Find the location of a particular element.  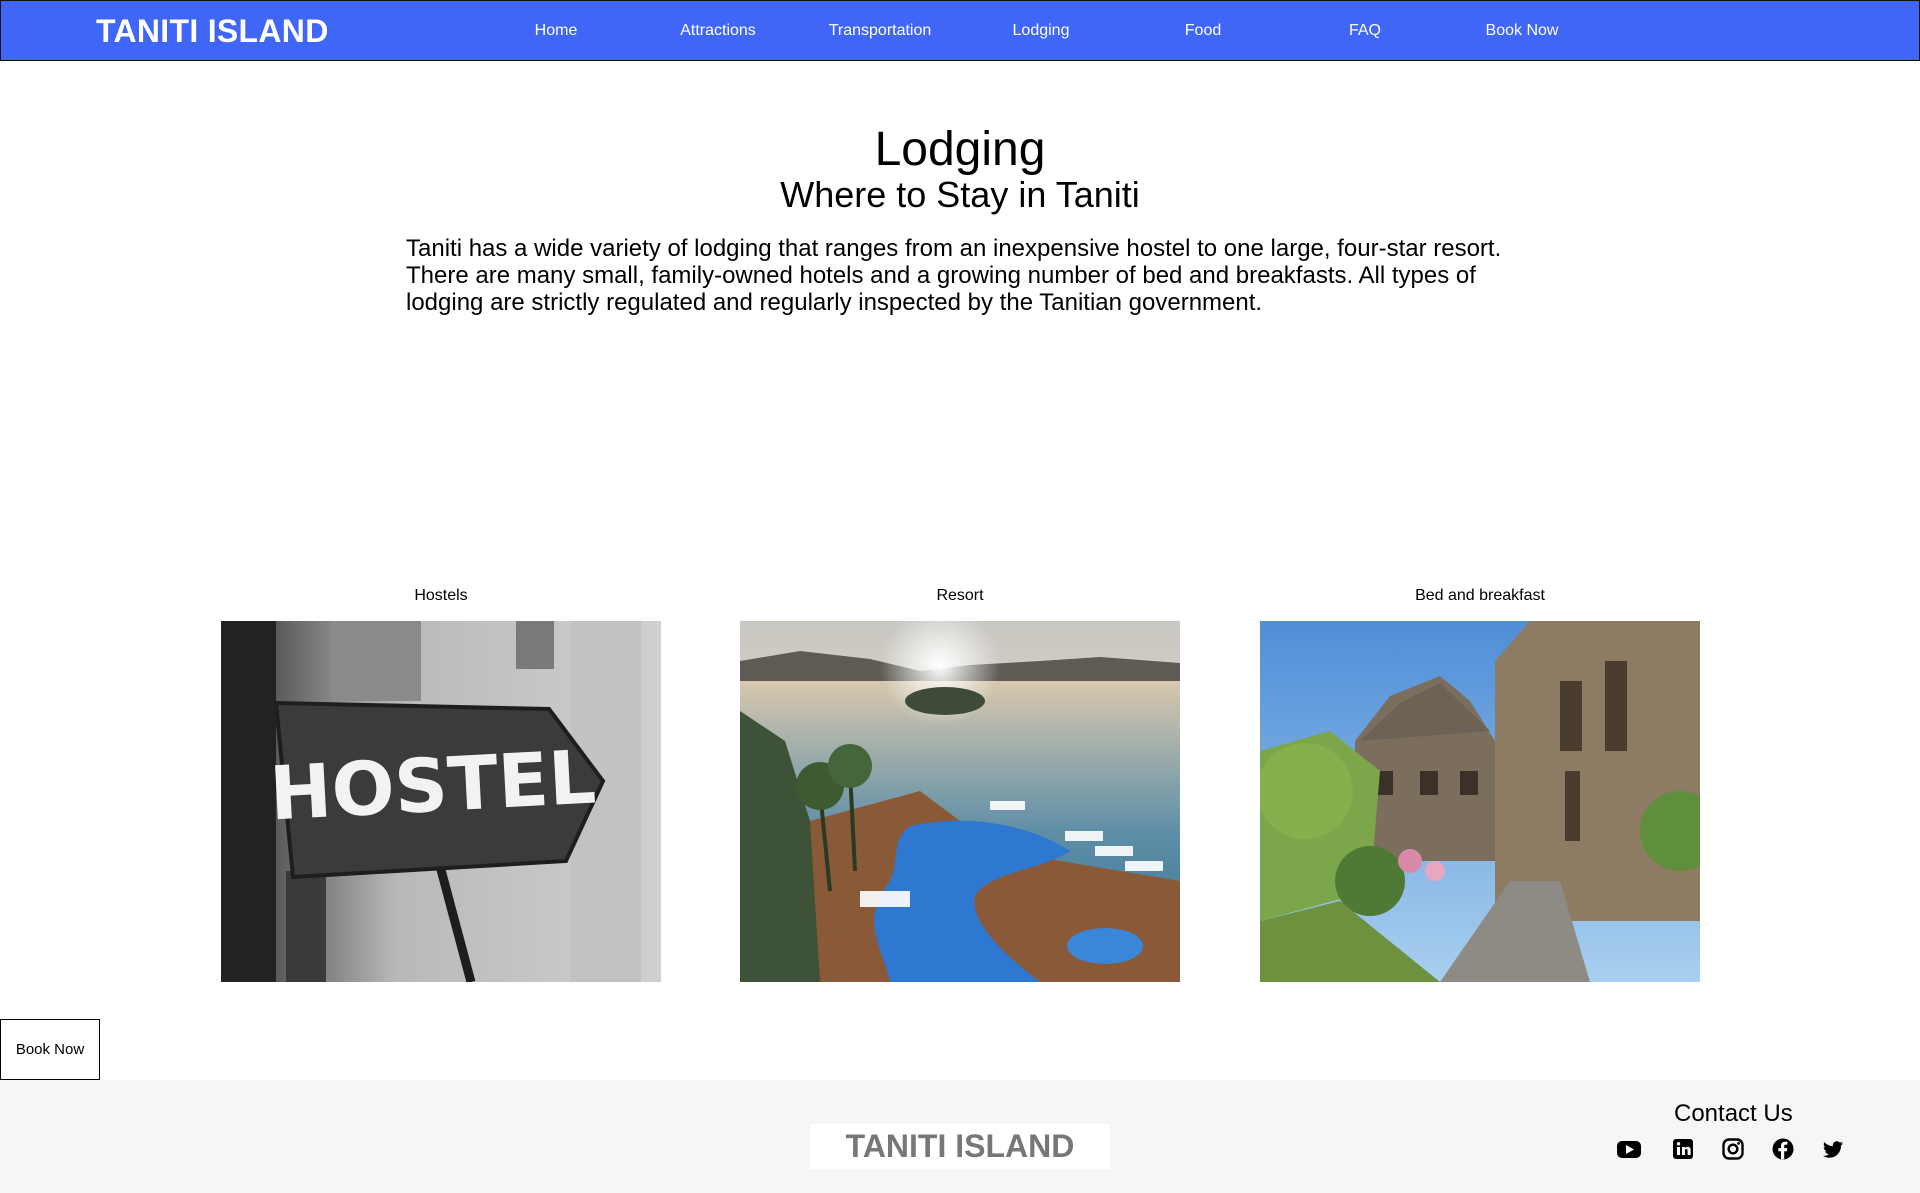

nav-faq: FAQ is located at coordinates (1365, 31).